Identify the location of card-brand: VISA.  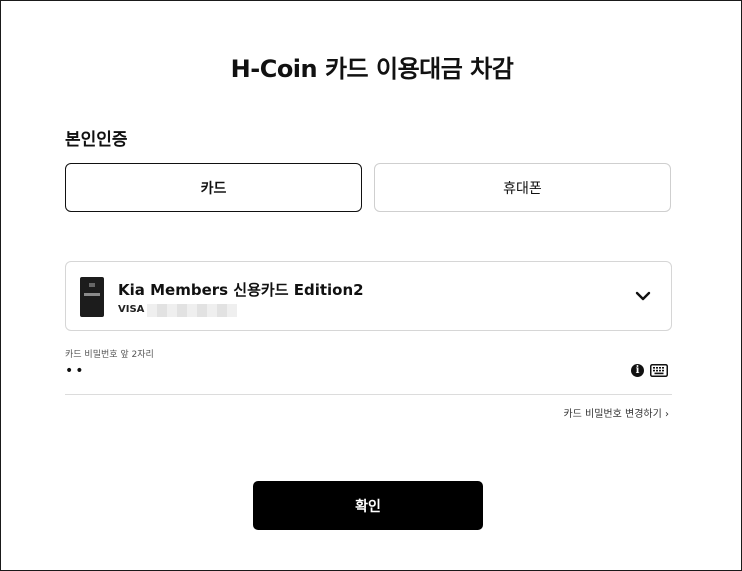
(131, 309).